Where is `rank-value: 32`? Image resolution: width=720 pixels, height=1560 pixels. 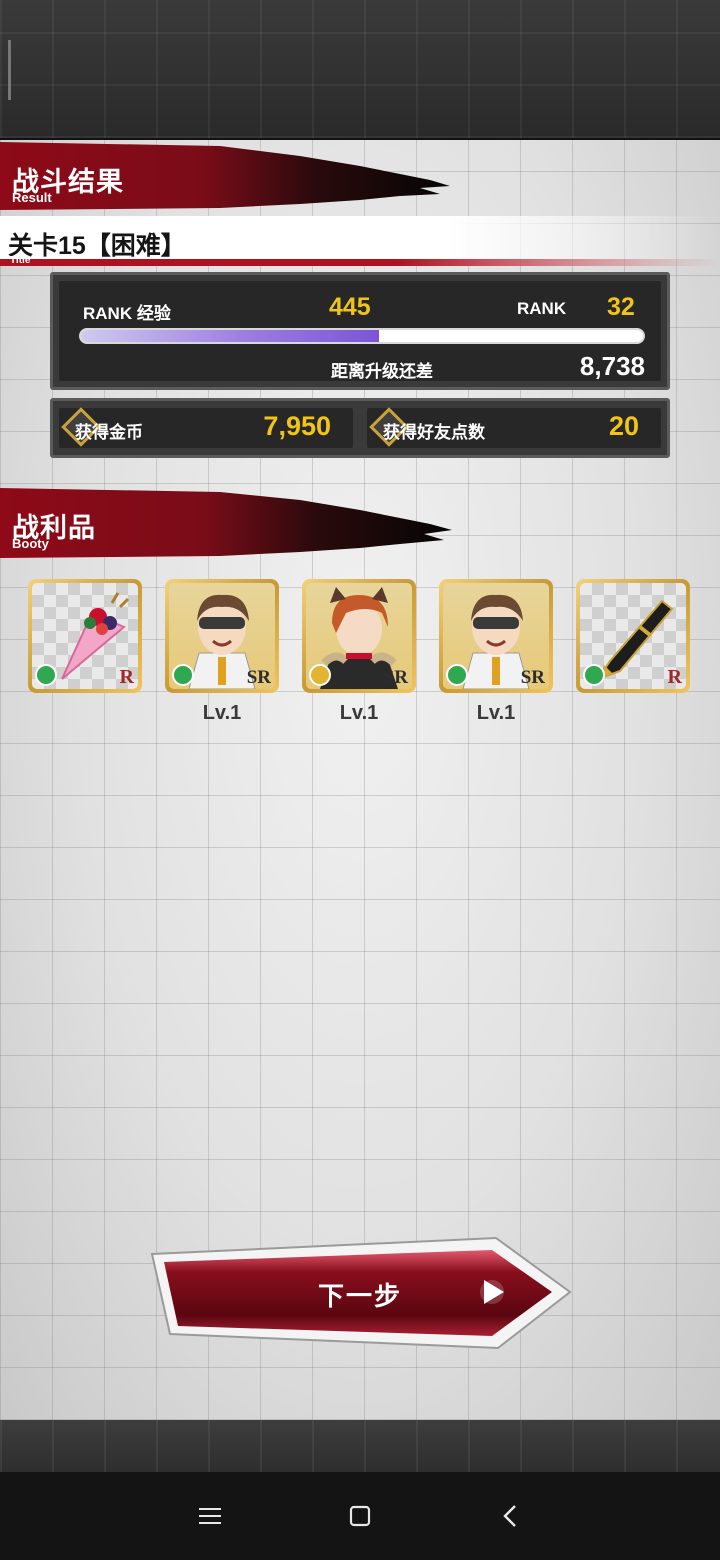 rank-value: 32 is located at coordinates (621, 307).